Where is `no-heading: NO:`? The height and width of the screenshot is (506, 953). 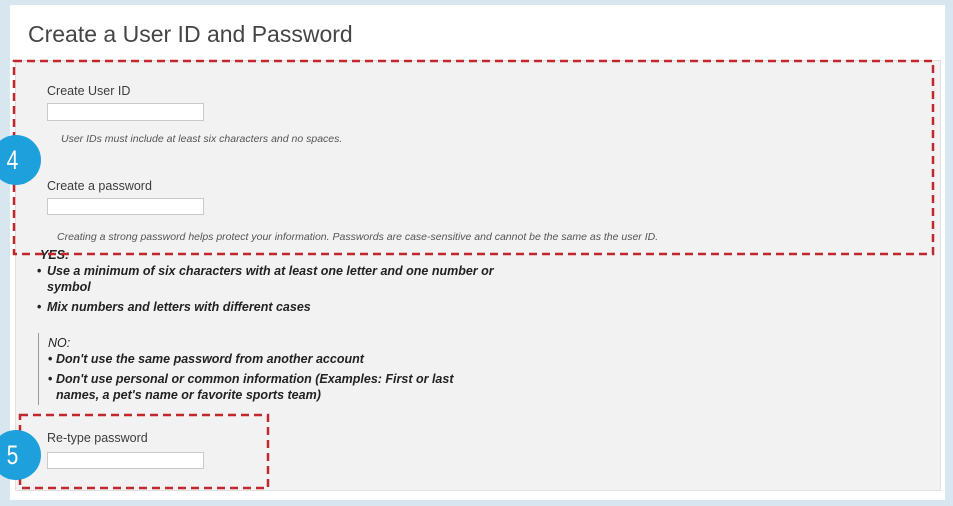 no-heading: NO: is located at coordinates (59, 343).